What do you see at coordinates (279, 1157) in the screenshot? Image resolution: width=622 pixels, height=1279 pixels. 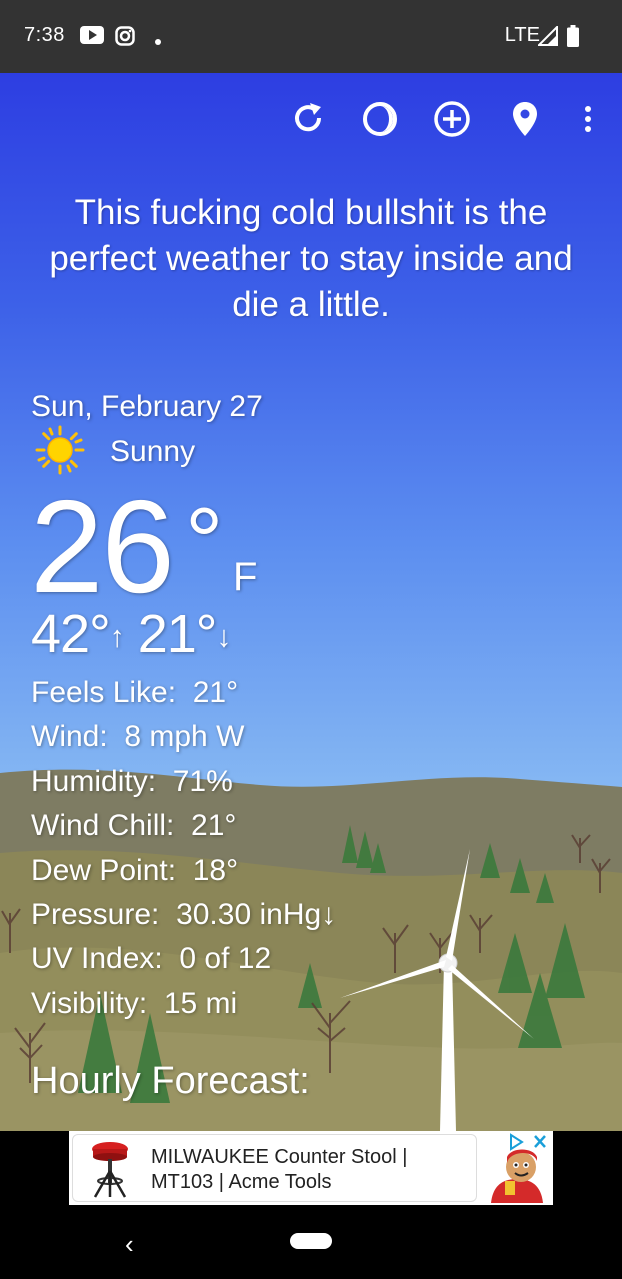 I see `ad-text-line-1: MILWAUKEE Counter Stool |` at bounding box center [279, 1157].